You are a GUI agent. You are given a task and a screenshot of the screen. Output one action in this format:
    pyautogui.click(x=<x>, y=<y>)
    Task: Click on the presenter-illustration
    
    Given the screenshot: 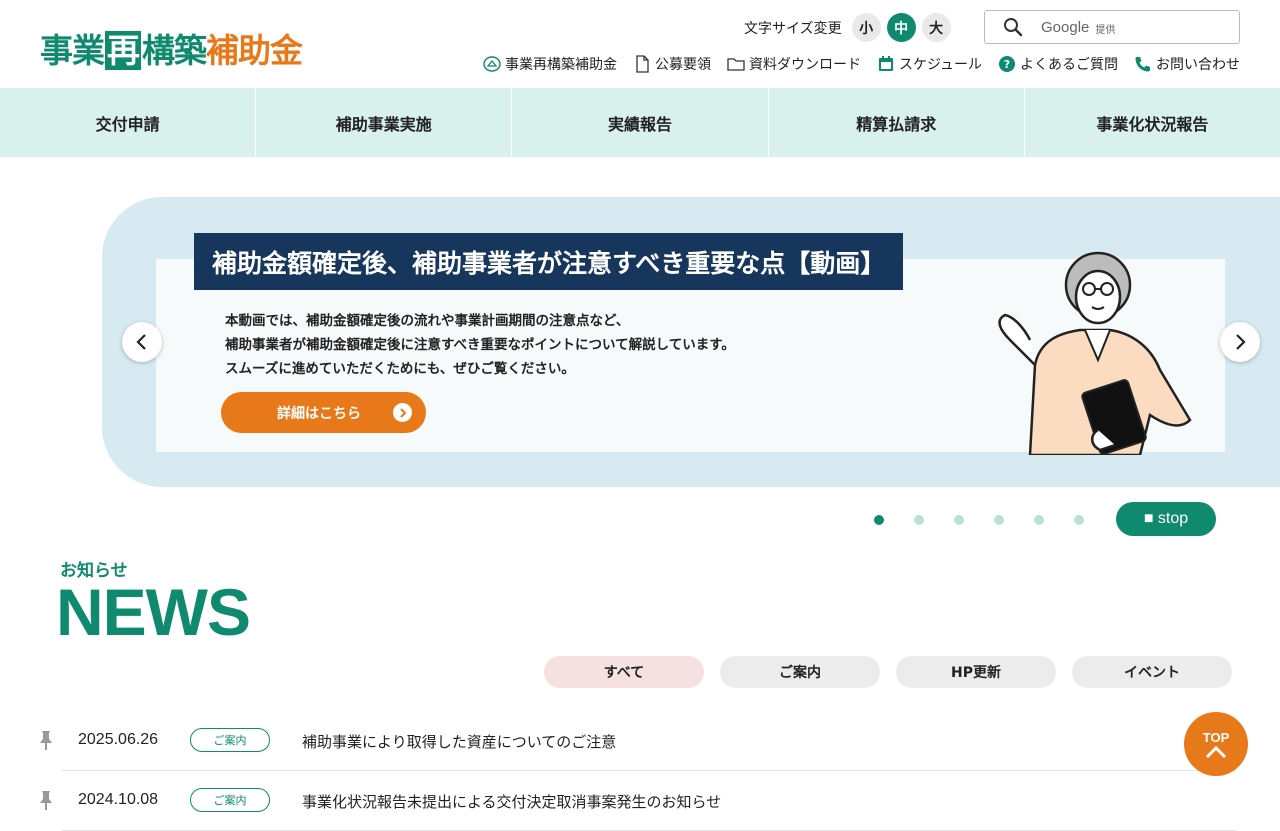 What is the action you would take?
    pyautogui.click(x=1095, y=353)
    